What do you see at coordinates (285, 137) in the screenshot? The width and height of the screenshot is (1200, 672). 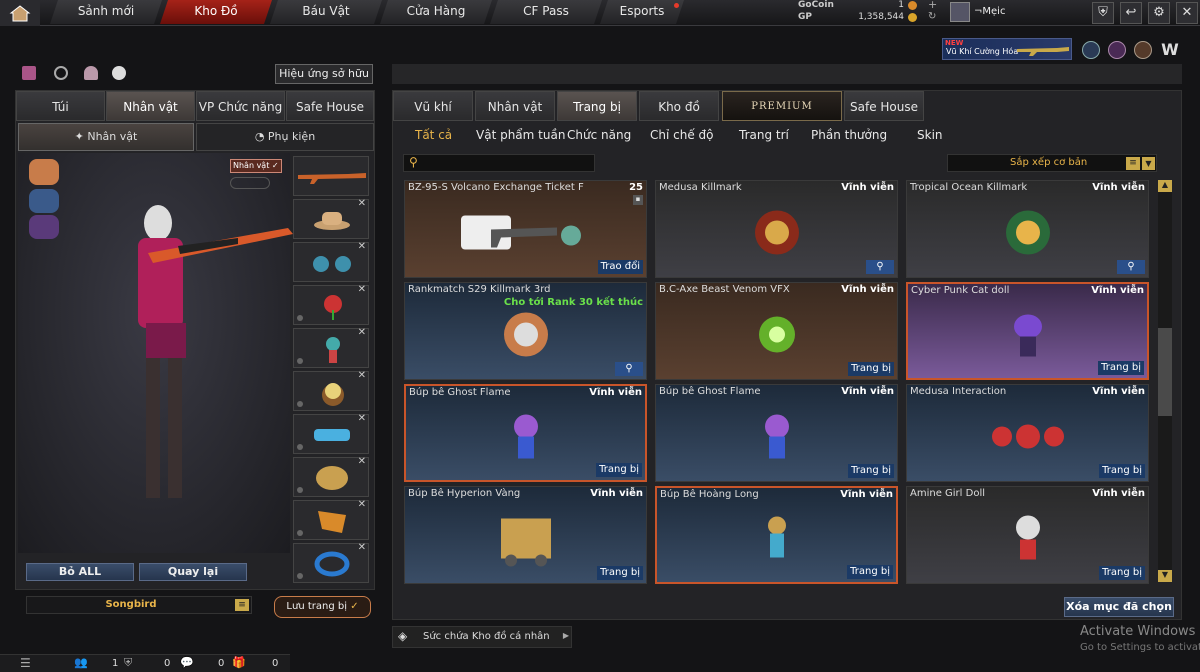 I see `subtab-accessory: ◔ Phụ kiện` at bounding box center [285, 137].